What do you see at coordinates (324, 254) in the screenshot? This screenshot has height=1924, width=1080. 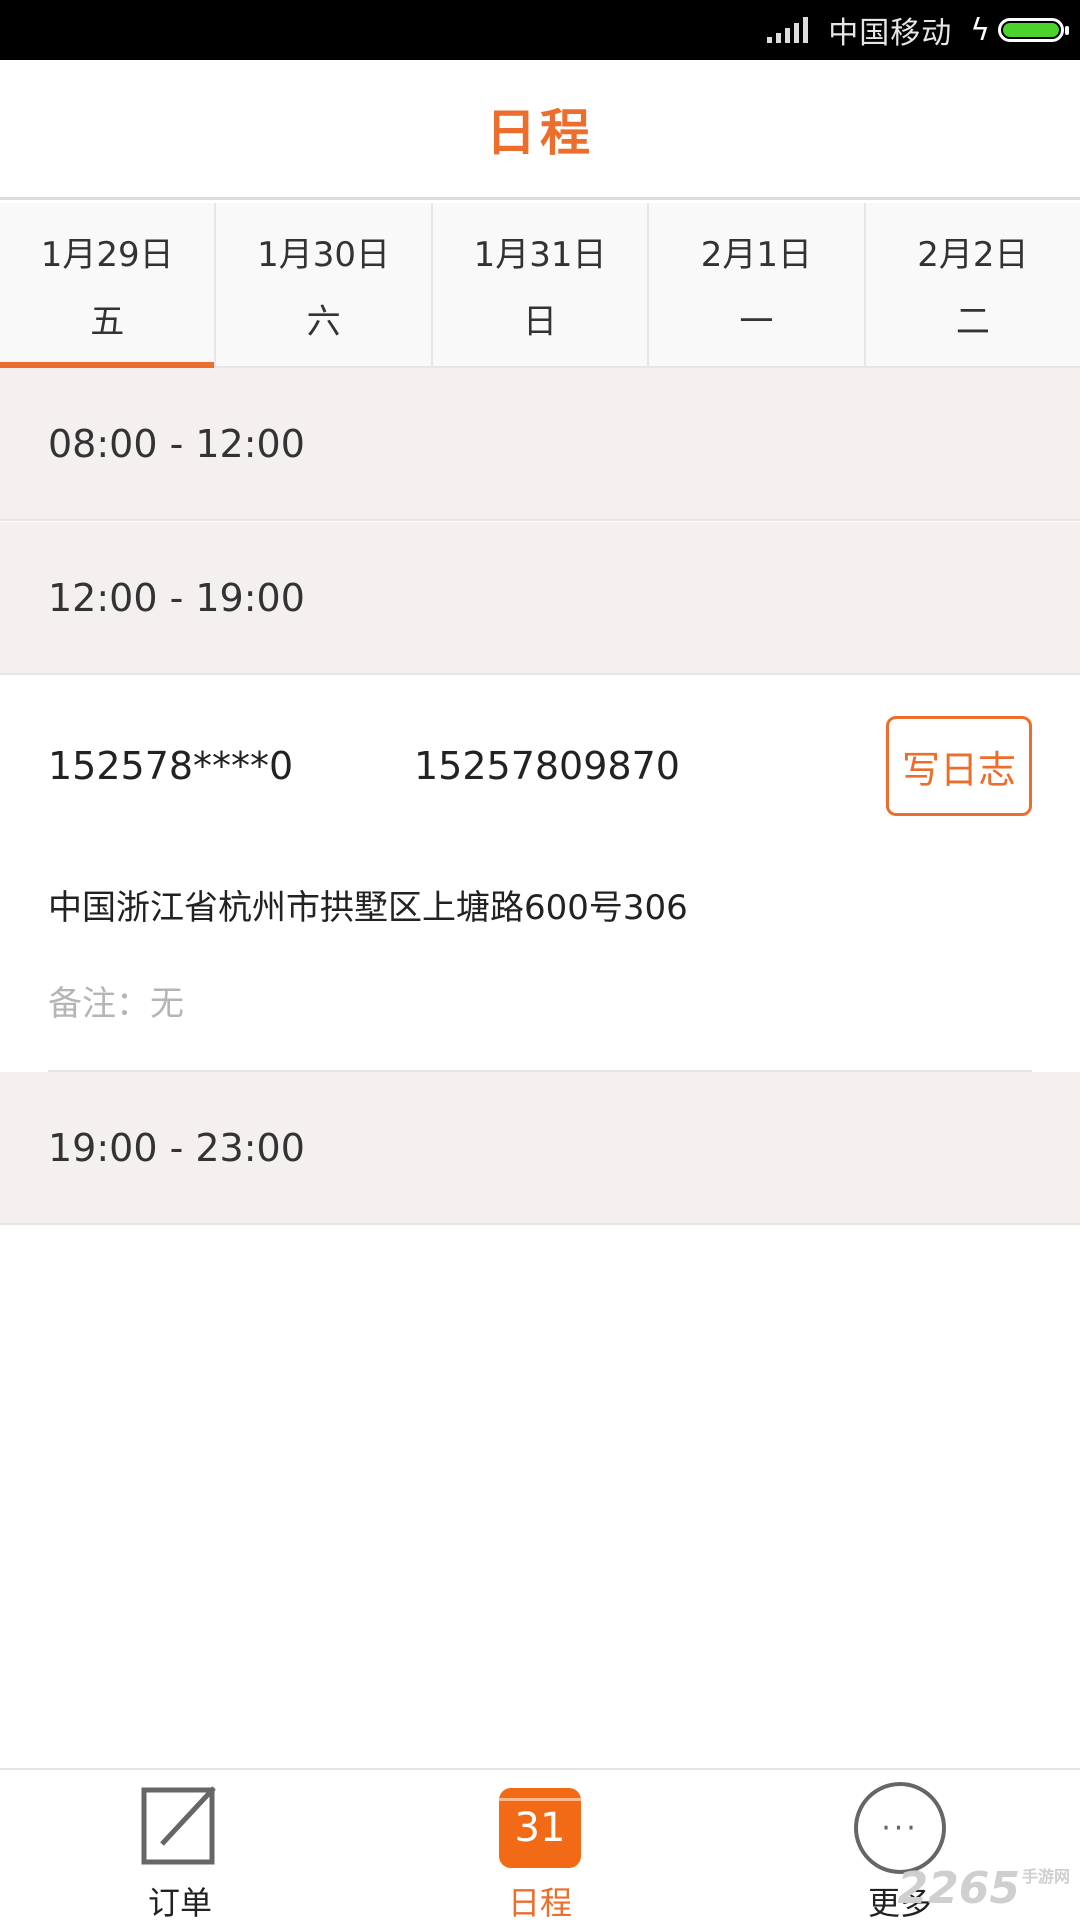 I see `date-tab-date: 1月30日` at bounding box center [324, 254].